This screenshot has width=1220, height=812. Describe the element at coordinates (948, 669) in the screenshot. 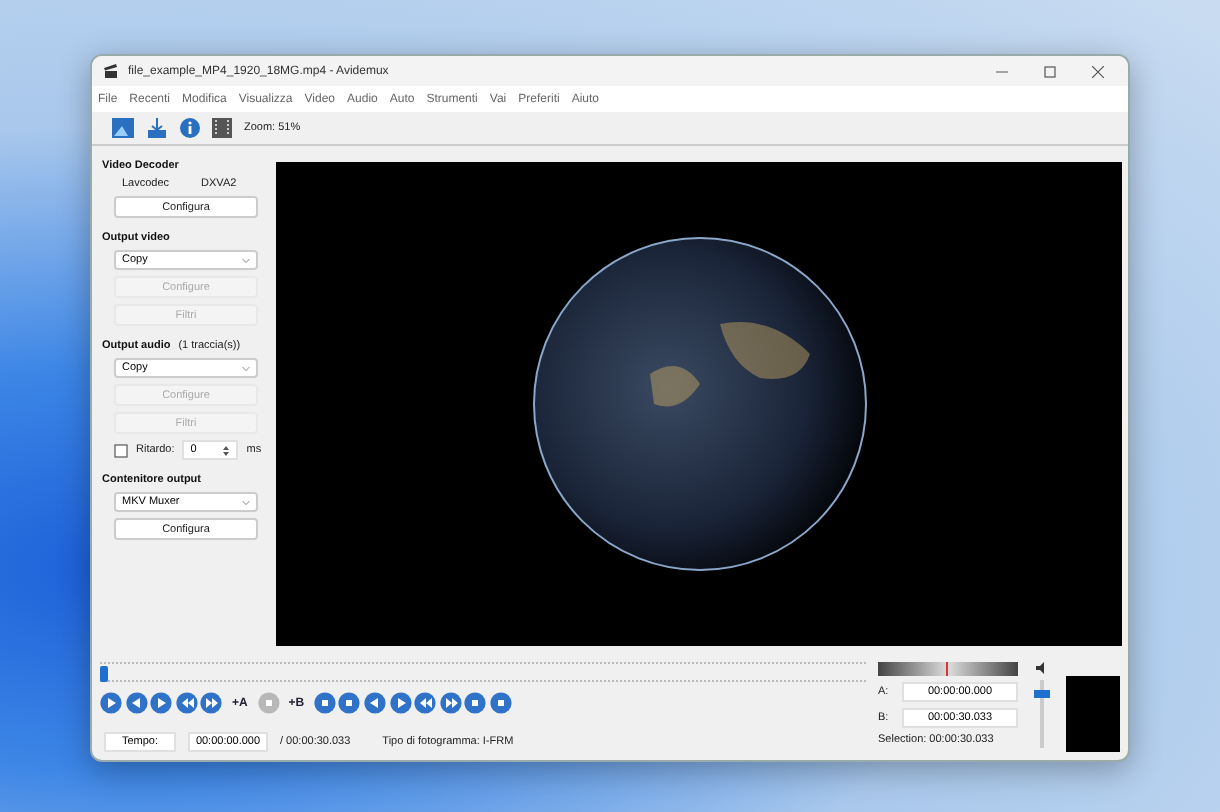

I see `selection-bar-drawing` at that location.